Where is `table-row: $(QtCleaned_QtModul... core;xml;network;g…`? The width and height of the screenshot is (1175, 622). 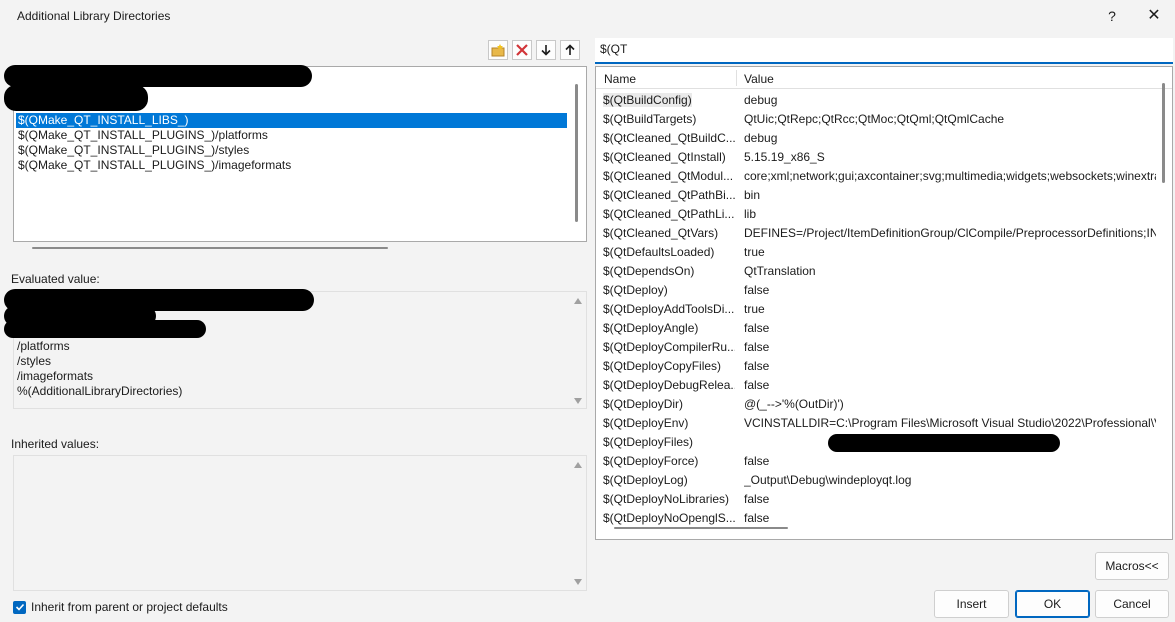 table-row: $(QtCleaned_QtModul... core;xml;network;g… is located at coordinates (876, 176).